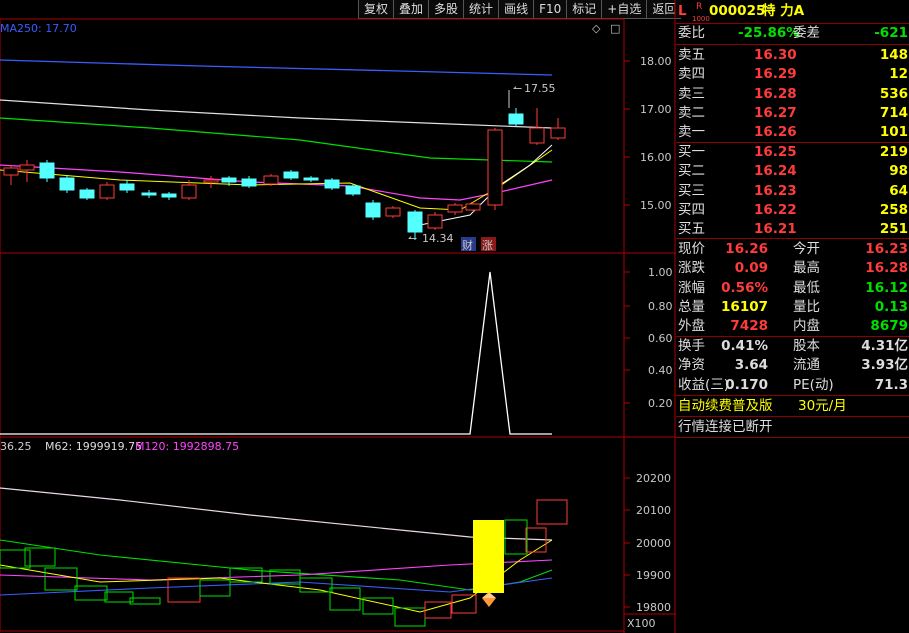 Image resolution: width=909 pixels, height=633 pixels. What do you see at coordinates (691, 209) in the screenshot?
I see `buy-level-label: 买四` at bounding box center [691, 209].